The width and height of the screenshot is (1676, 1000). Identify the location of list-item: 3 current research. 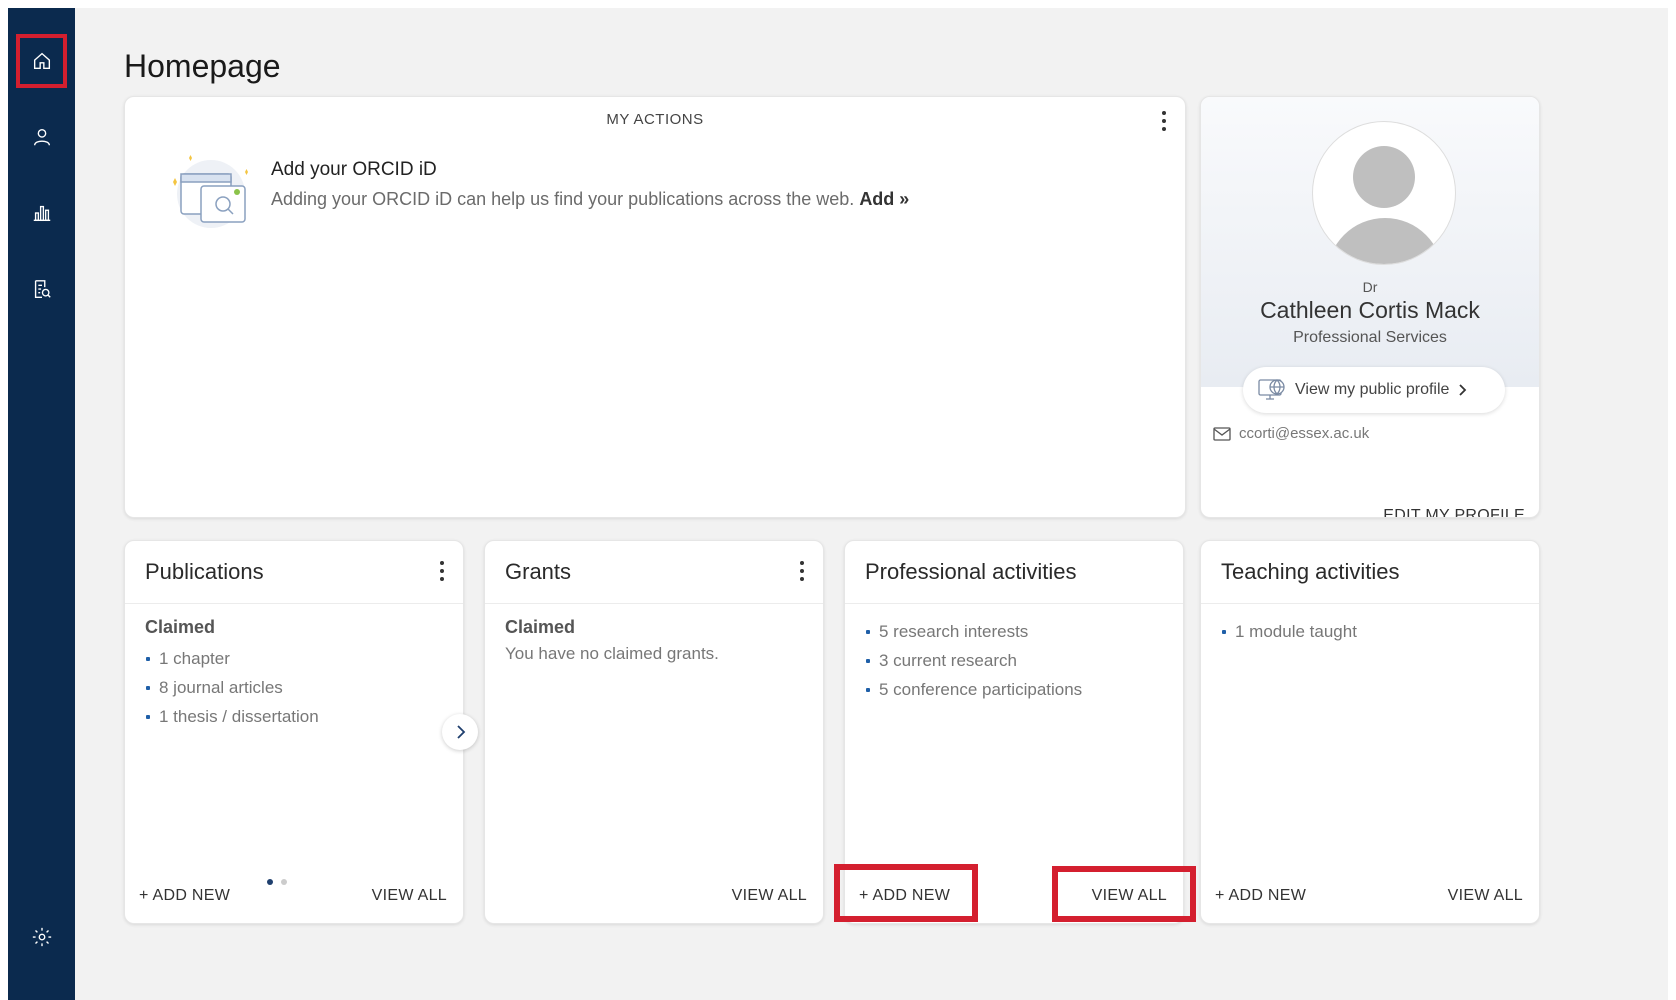
(1016, 660).